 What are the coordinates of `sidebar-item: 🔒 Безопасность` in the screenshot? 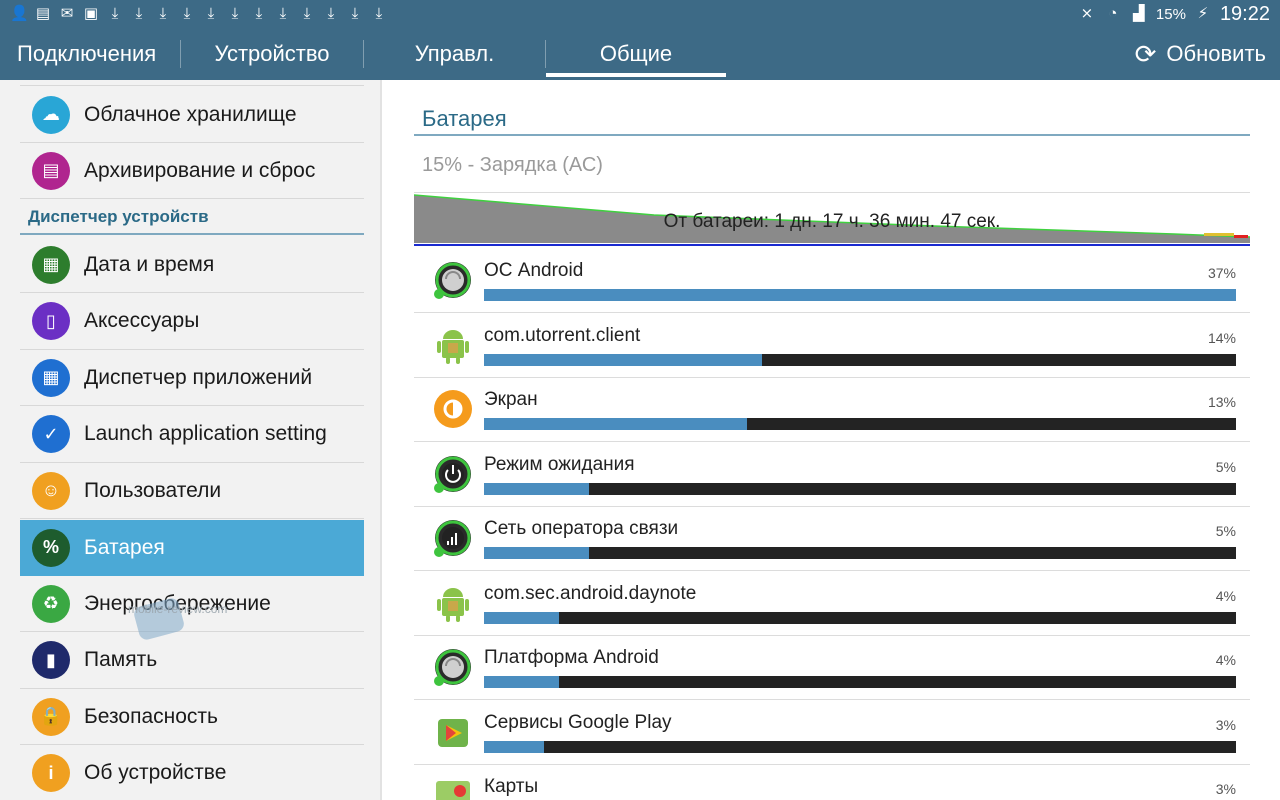 It's located at (192, 717).